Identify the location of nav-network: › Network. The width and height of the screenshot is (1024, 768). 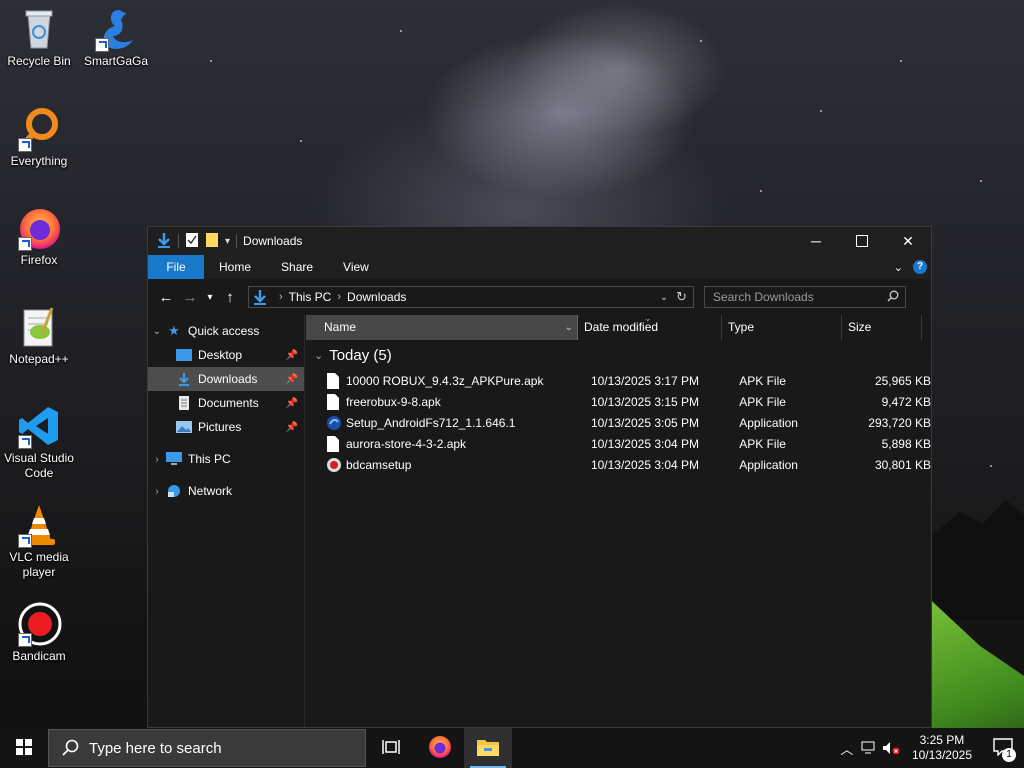
(226, 491).